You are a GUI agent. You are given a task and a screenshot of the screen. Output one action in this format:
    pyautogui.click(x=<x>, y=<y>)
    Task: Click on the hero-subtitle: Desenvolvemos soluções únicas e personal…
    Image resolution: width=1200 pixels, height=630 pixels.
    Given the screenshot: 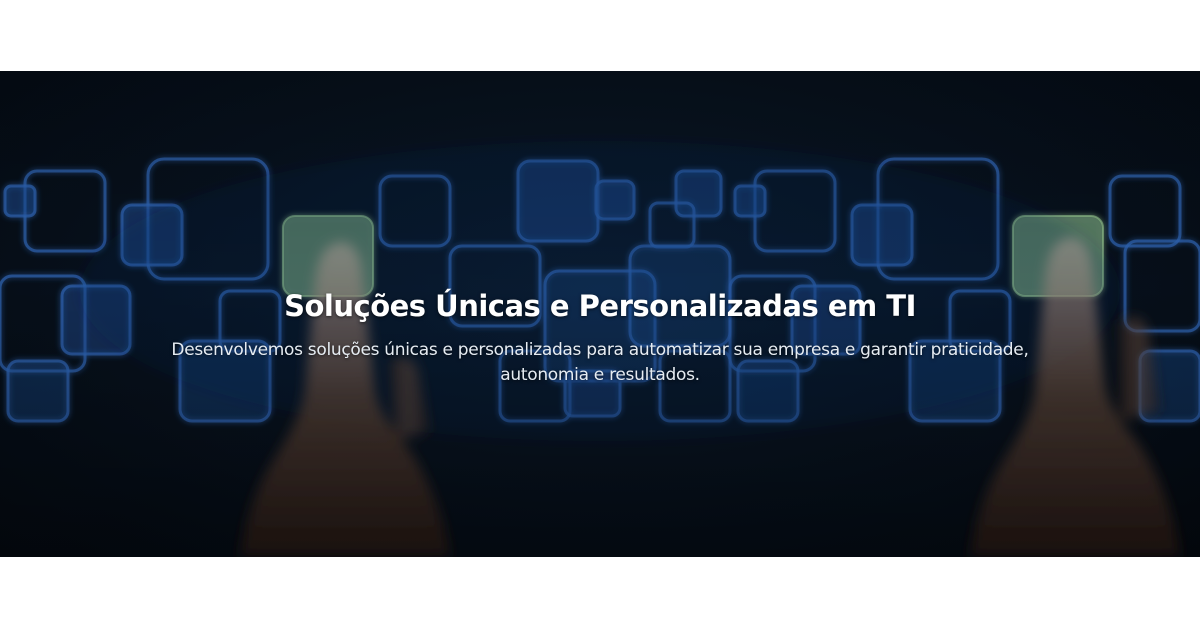 What is the action you would take?
    pyautogui.click(x=600, y=362)
    